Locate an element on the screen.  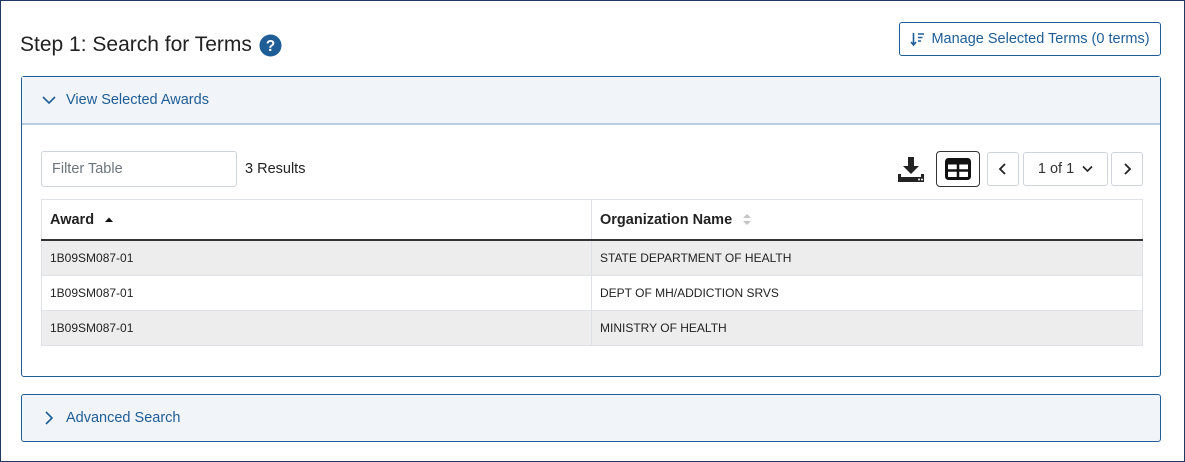
table-row: 1B09SM087-01 DEPT OF MH/ADDICTION SRVS is located at coordinates (592, 293).